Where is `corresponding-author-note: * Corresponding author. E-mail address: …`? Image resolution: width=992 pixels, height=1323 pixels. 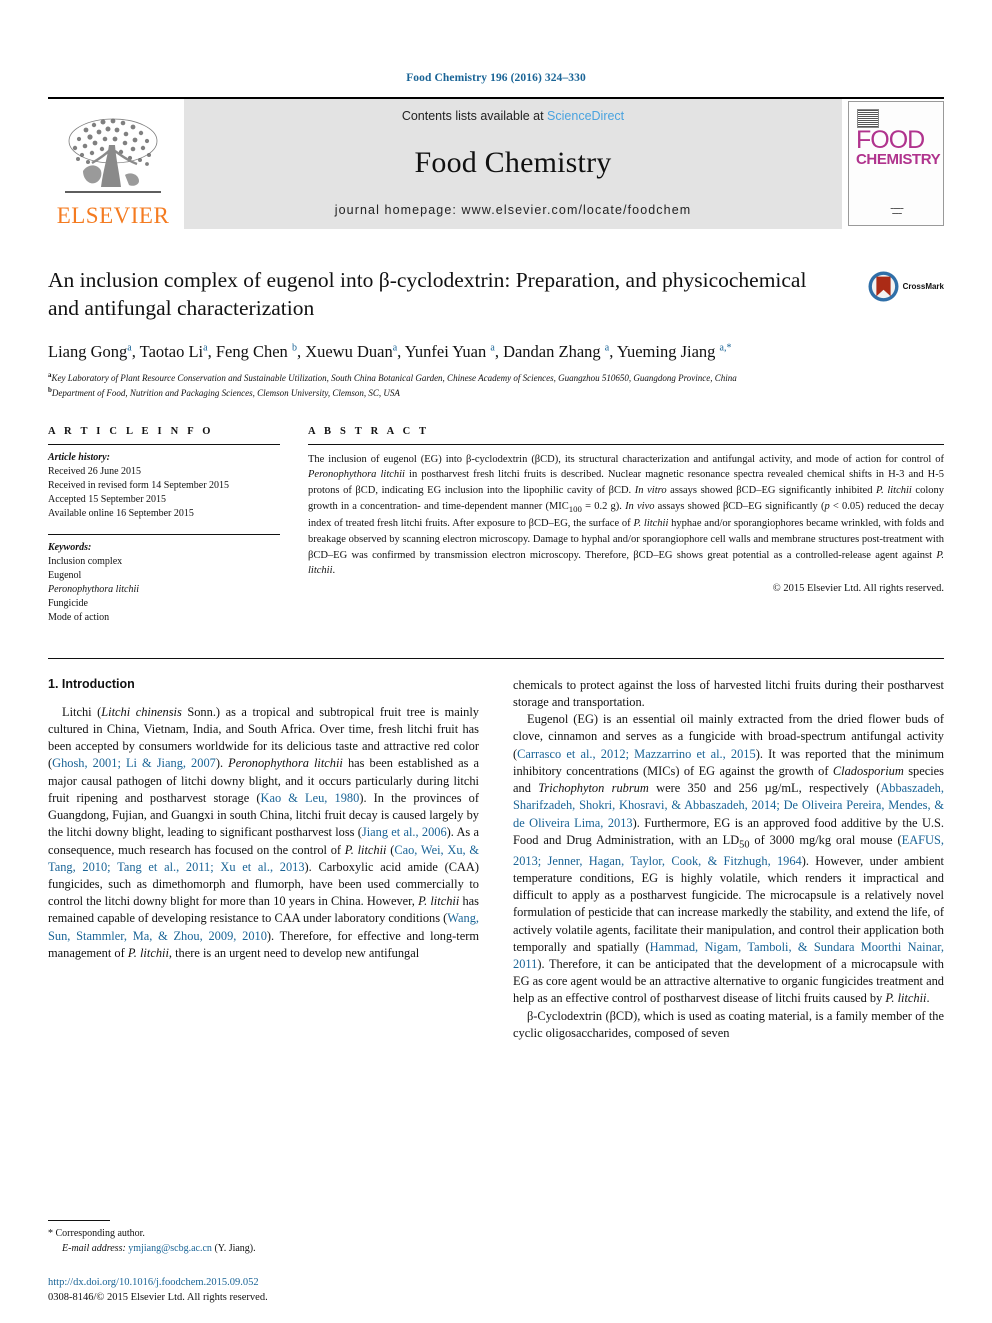
corresponding-author-note: * Corresponding author. E-mail address: … is located at coordinates (263, 1241).